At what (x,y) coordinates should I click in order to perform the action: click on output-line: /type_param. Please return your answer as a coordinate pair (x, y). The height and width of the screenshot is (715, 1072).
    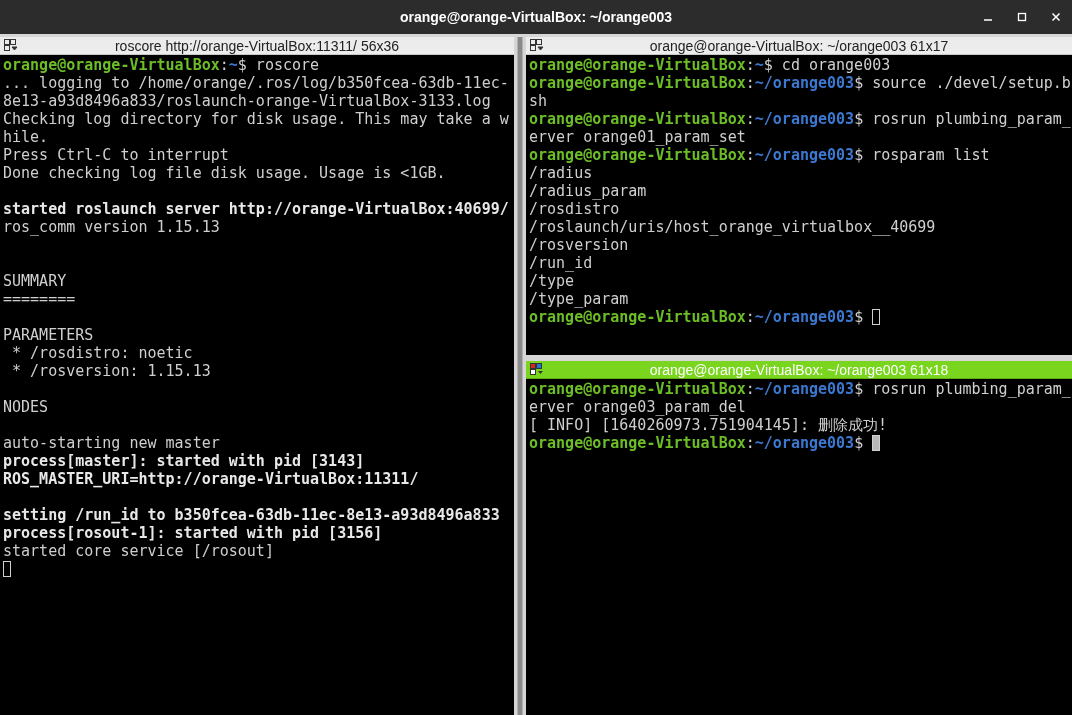
    Looking at the image, I should click on (579, 299).